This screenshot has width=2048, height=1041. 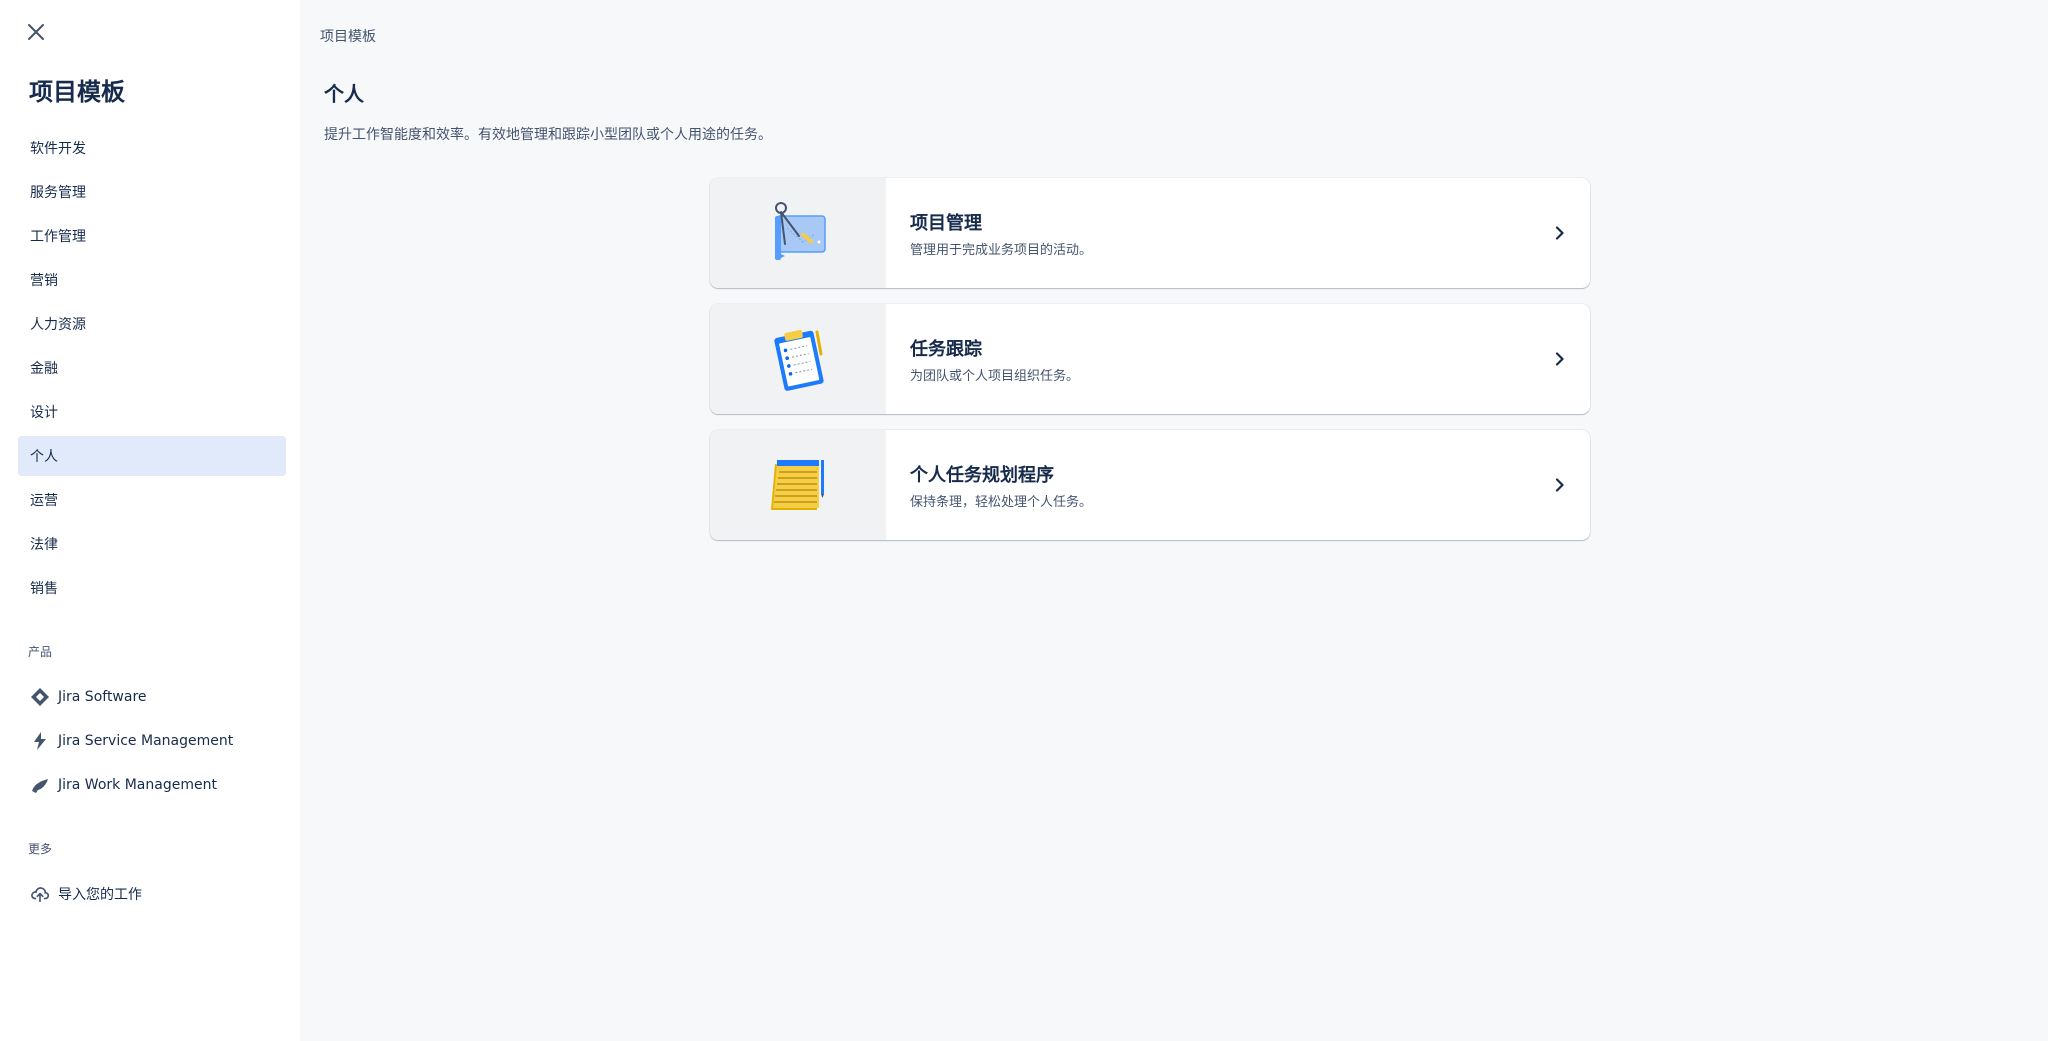 I want to click on import-work-item: 导入您的工作, so click(x=152, y=894).